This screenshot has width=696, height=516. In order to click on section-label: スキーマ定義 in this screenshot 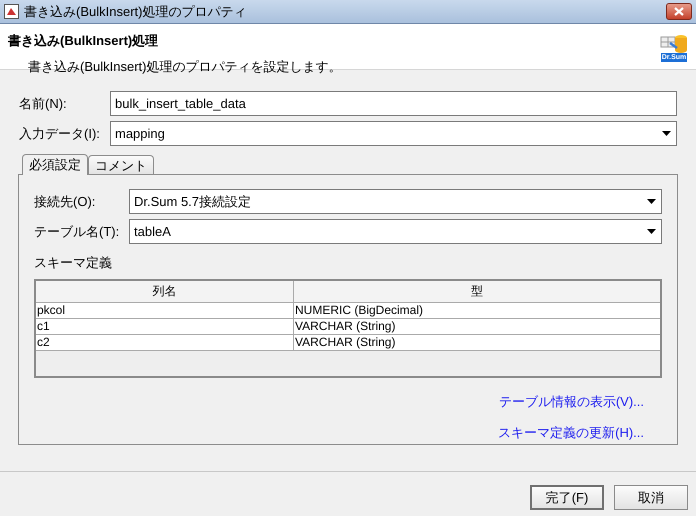, I will do `click(73, 263)`.